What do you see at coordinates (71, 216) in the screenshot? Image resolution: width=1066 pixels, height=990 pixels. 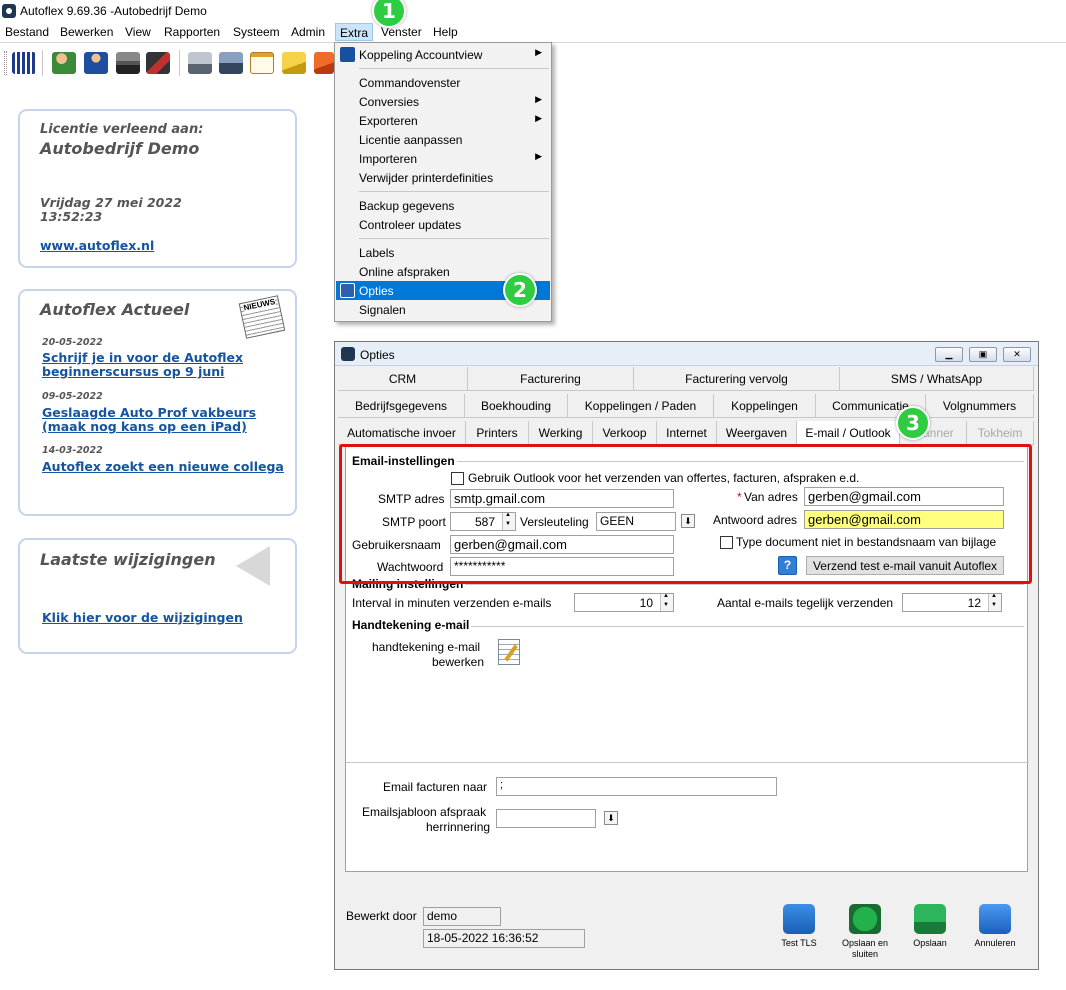 I see `license-time: 13:52:23` at bounding box center [71, 216].